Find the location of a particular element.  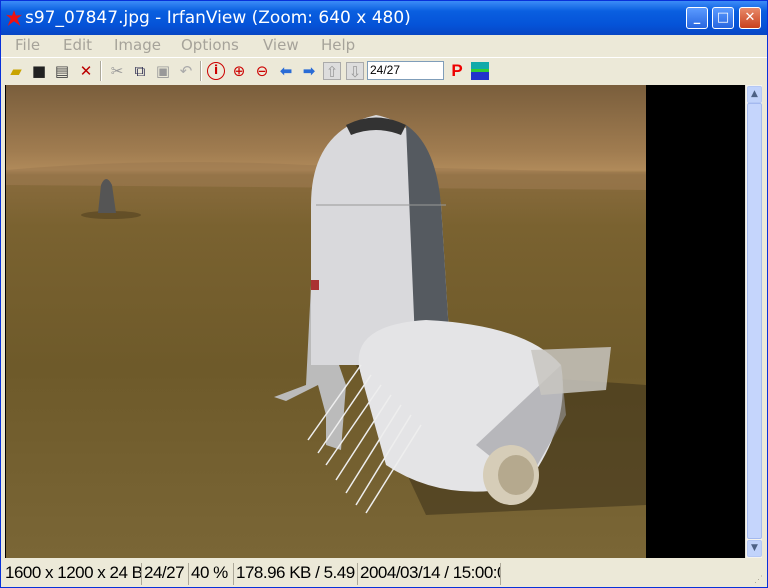

scroll-up-button: ▲ is located at coordinates (754, 94).